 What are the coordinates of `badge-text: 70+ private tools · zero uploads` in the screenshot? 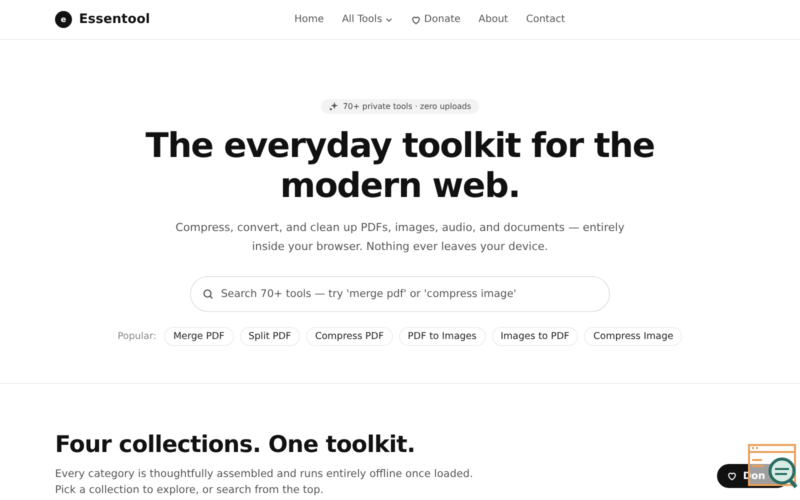 It's located at (407, 106).